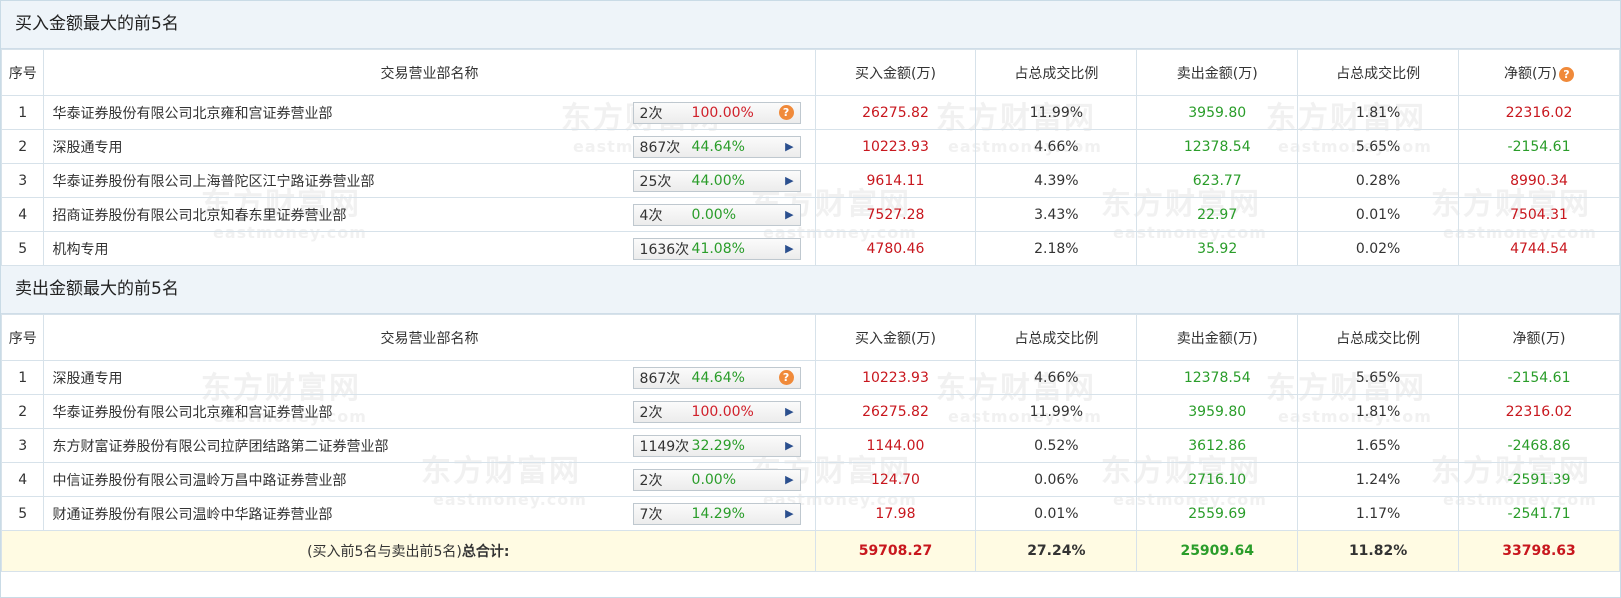 The image size is (1621, 598). I want to click on branch-name: 中信证券股份有限公司温岭万昌中路证券营业部, so click(199, 480).